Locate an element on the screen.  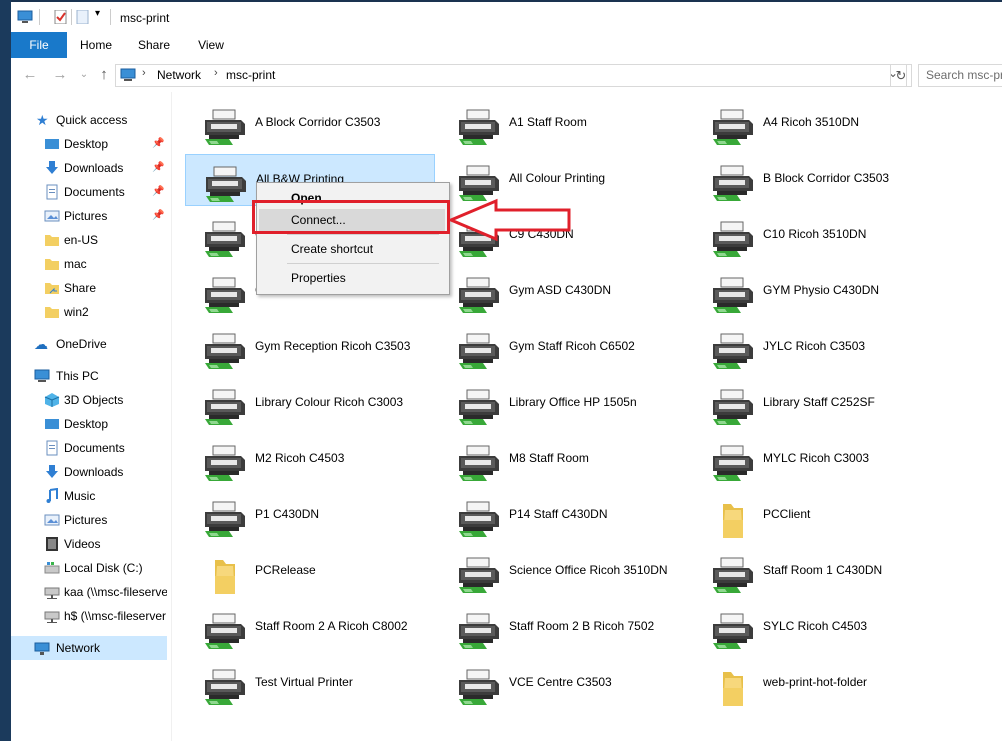
folder-item: PCClient is located at coordinates (818, 516).